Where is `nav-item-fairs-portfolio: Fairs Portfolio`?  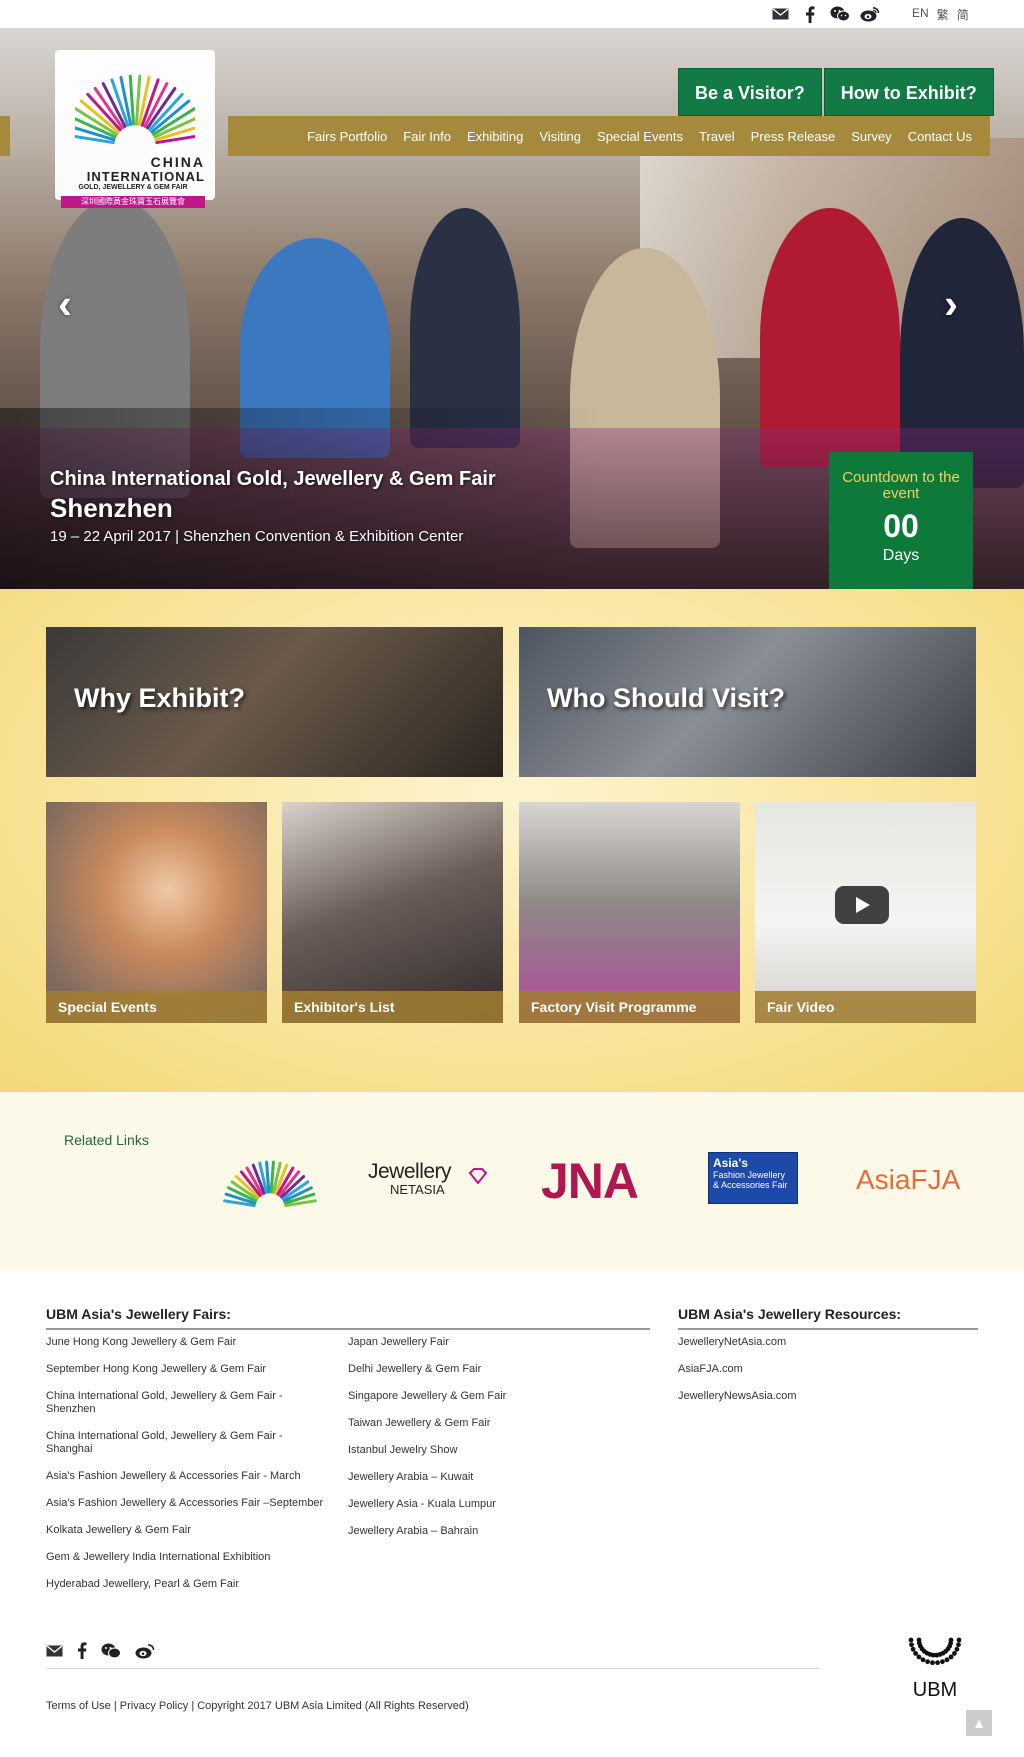
nav-item-fairs-portfolio: Fairs Portfolio is located at coordinates (347, 136).